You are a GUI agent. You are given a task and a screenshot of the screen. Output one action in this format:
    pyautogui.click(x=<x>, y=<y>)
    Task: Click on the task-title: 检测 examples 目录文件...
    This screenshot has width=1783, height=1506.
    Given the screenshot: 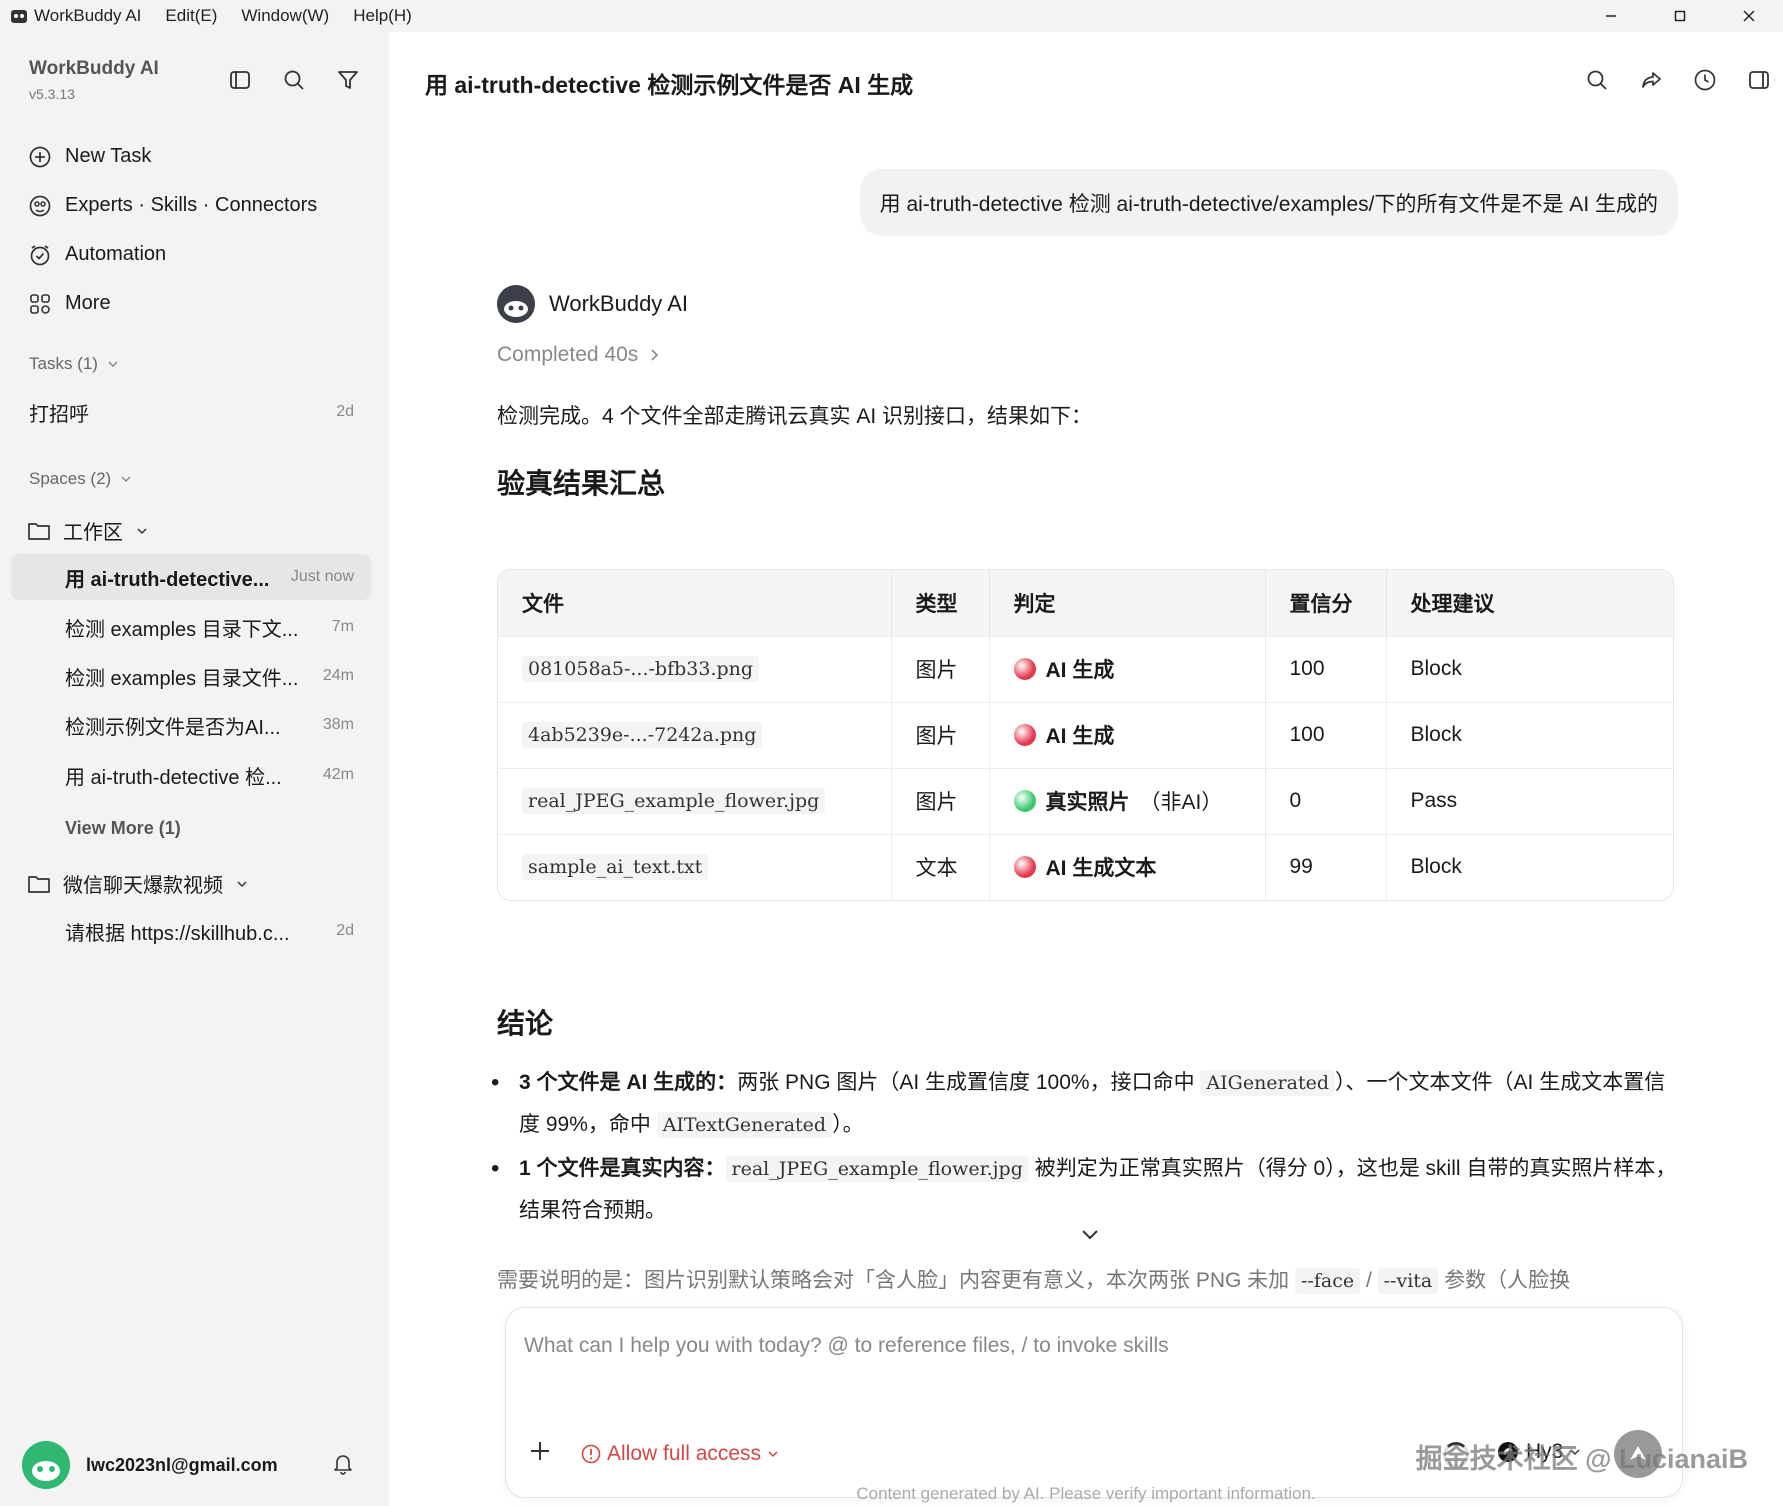 What is the action you would take?
    pyautogui.click(x=182, y=678)
    